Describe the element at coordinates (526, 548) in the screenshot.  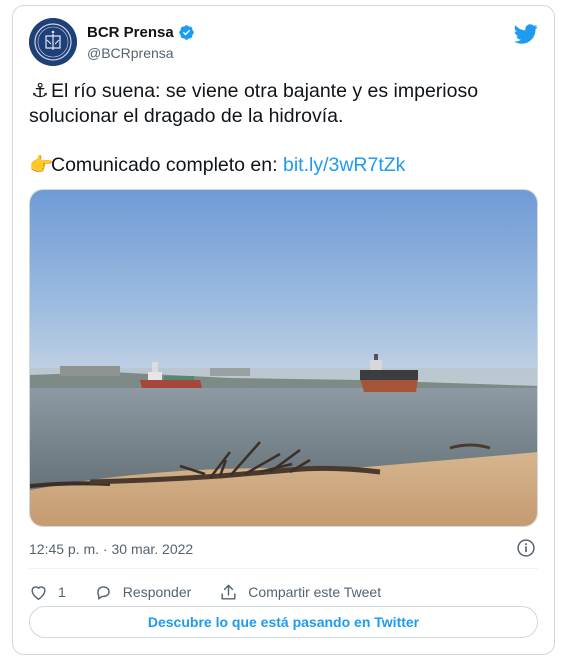
I see `info-icon` at that location.